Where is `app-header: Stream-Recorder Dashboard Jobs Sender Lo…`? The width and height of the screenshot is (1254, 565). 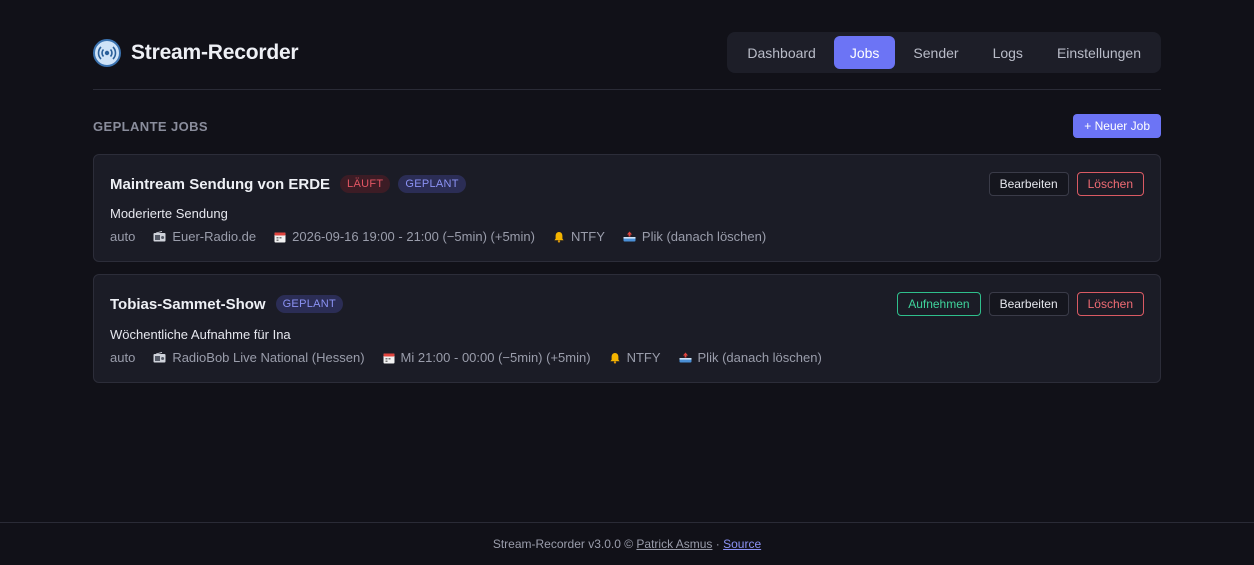
app-header: Stream-Recorder Dashboard Jobs Sender Lo… is located at coordinates (627, 52).